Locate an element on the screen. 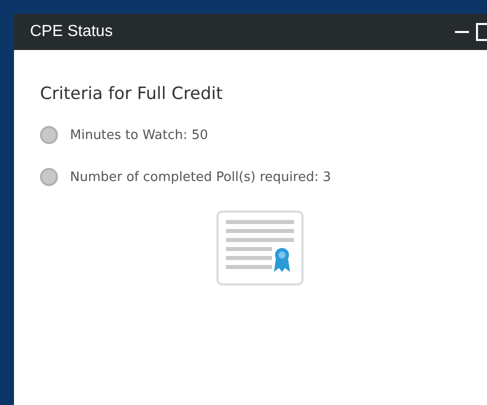  certificate-icon is located at coordinates (260, 248).